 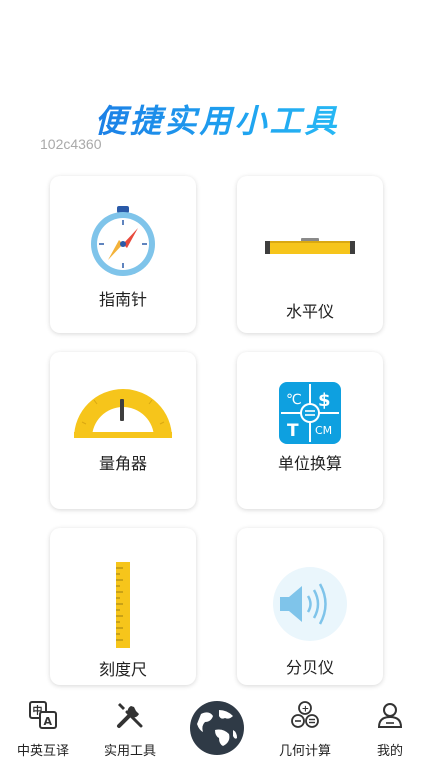 I want to click on tool-label-unit-conversion: 单位换算, so click(x=309, y=463).